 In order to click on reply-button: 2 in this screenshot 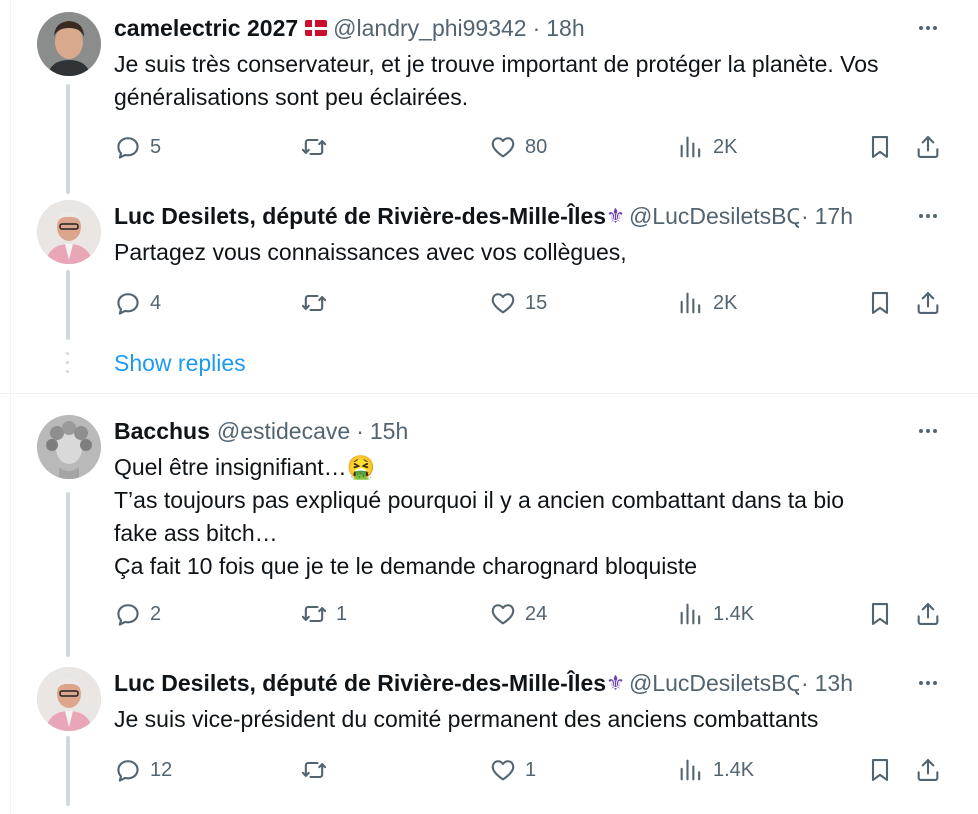, I will do `click(137, 614)`.